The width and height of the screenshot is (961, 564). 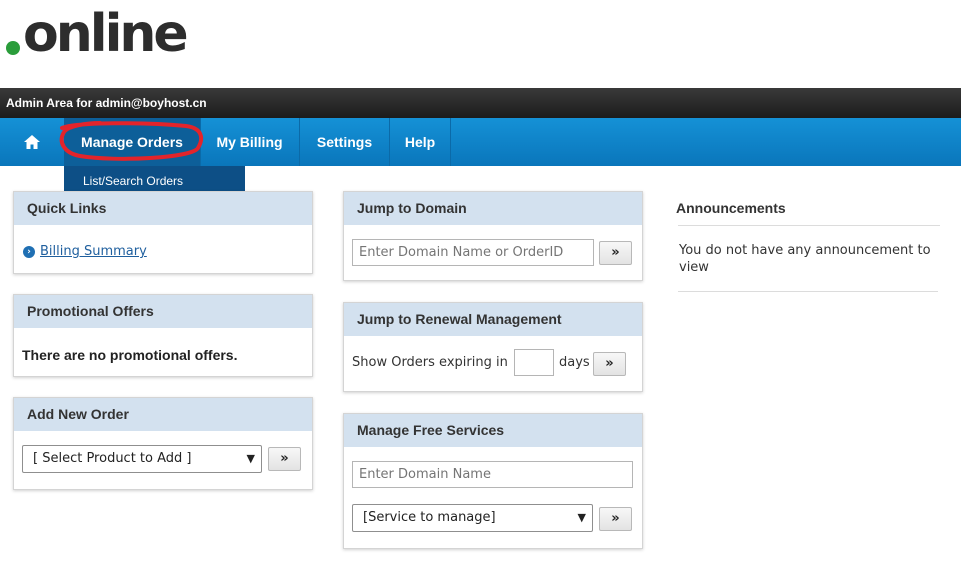 What do you see at coordinates (430, 362) in the screenshot?
I see `renewal-prefix-label: Show Orders expiring in` at bounding box center [430, 362].